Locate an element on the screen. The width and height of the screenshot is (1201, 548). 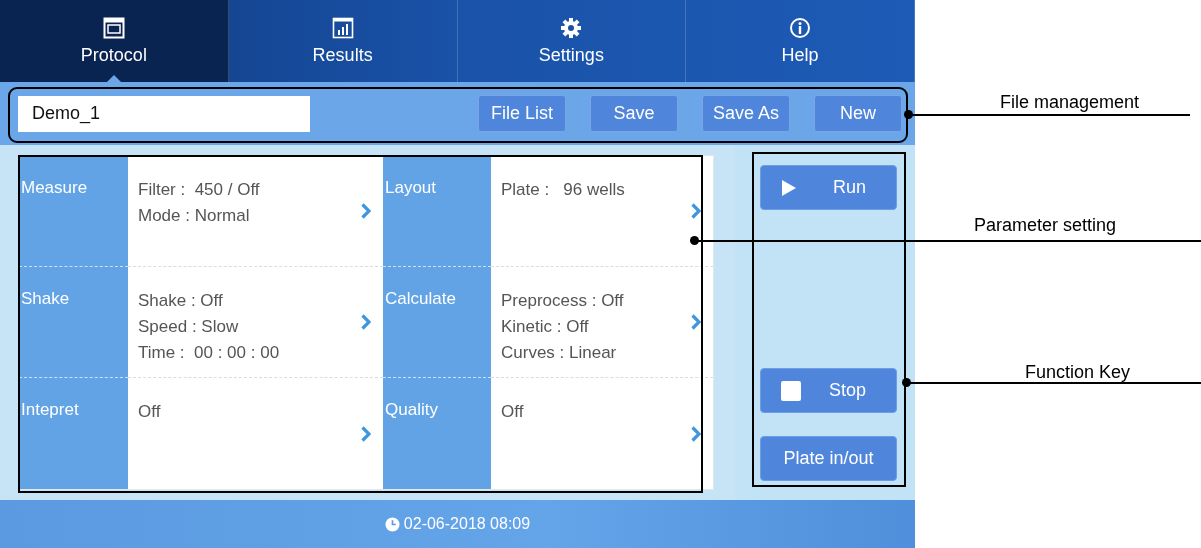
parameter-value: Mode : Normal is located at coordinates (194, 216).